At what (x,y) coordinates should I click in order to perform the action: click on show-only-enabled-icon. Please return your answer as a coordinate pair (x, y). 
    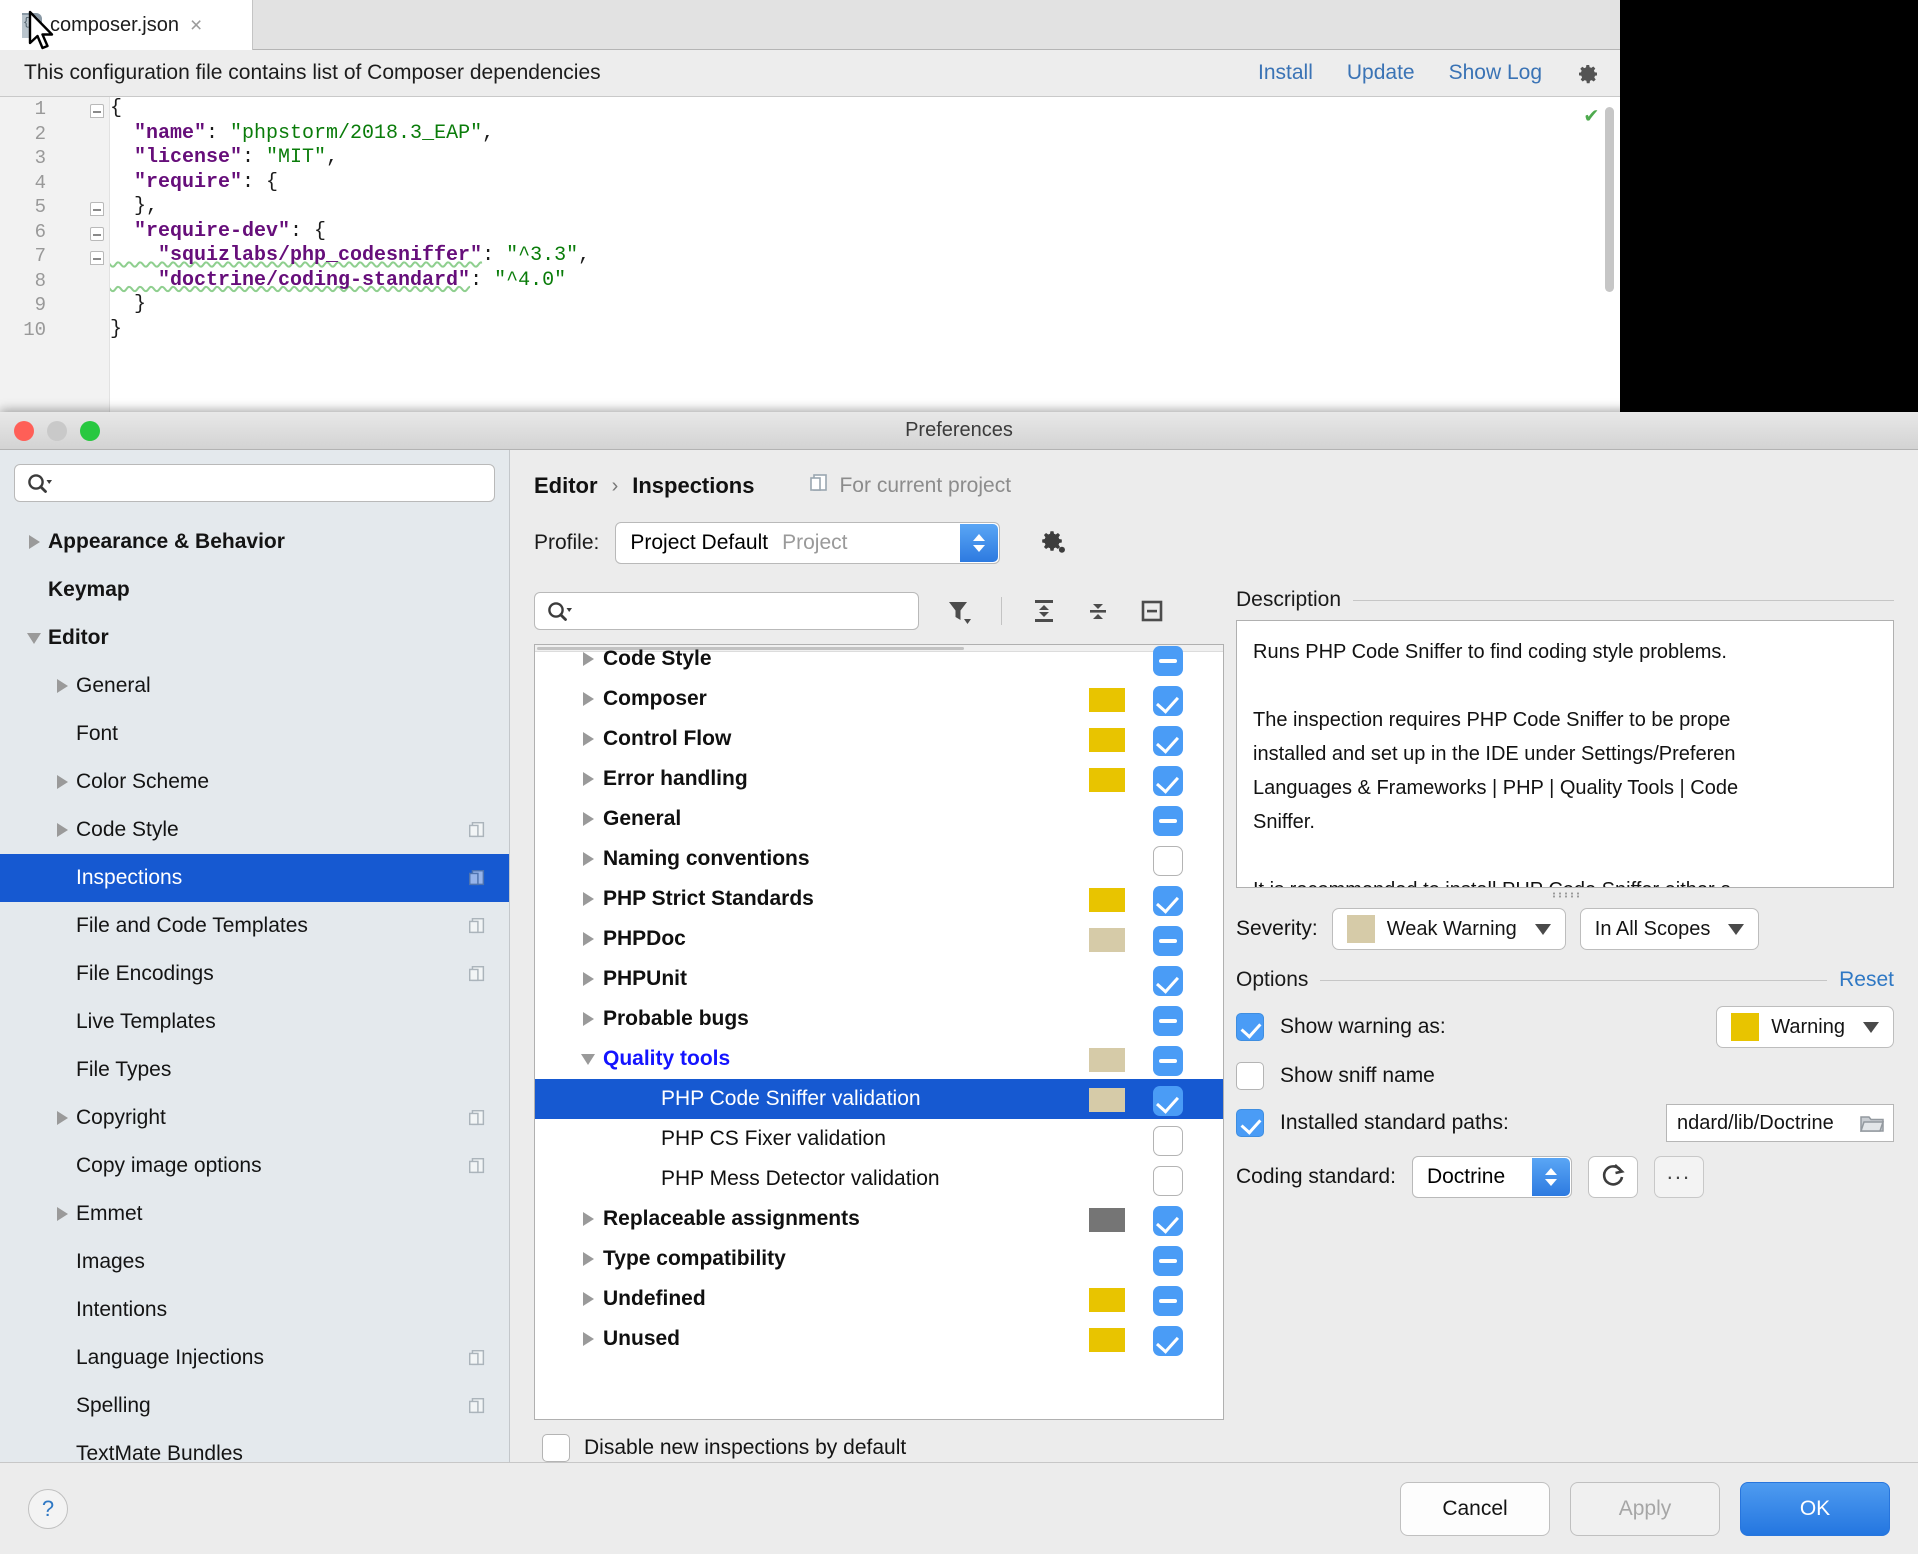
    Looking at the image, I should click on (1152, 611).